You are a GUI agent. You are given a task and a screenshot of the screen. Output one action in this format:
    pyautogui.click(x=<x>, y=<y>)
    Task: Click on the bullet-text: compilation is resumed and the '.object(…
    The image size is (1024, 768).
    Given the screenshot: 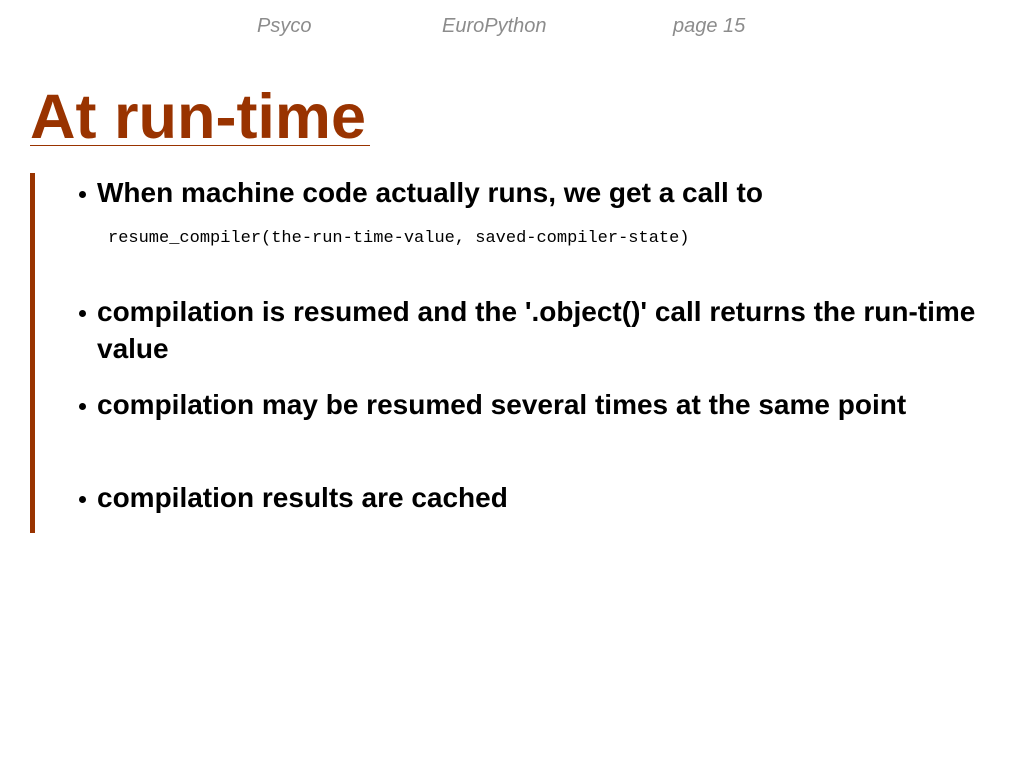 What is the action you would take?
    pyautogui.click(x=536, y=330)
    